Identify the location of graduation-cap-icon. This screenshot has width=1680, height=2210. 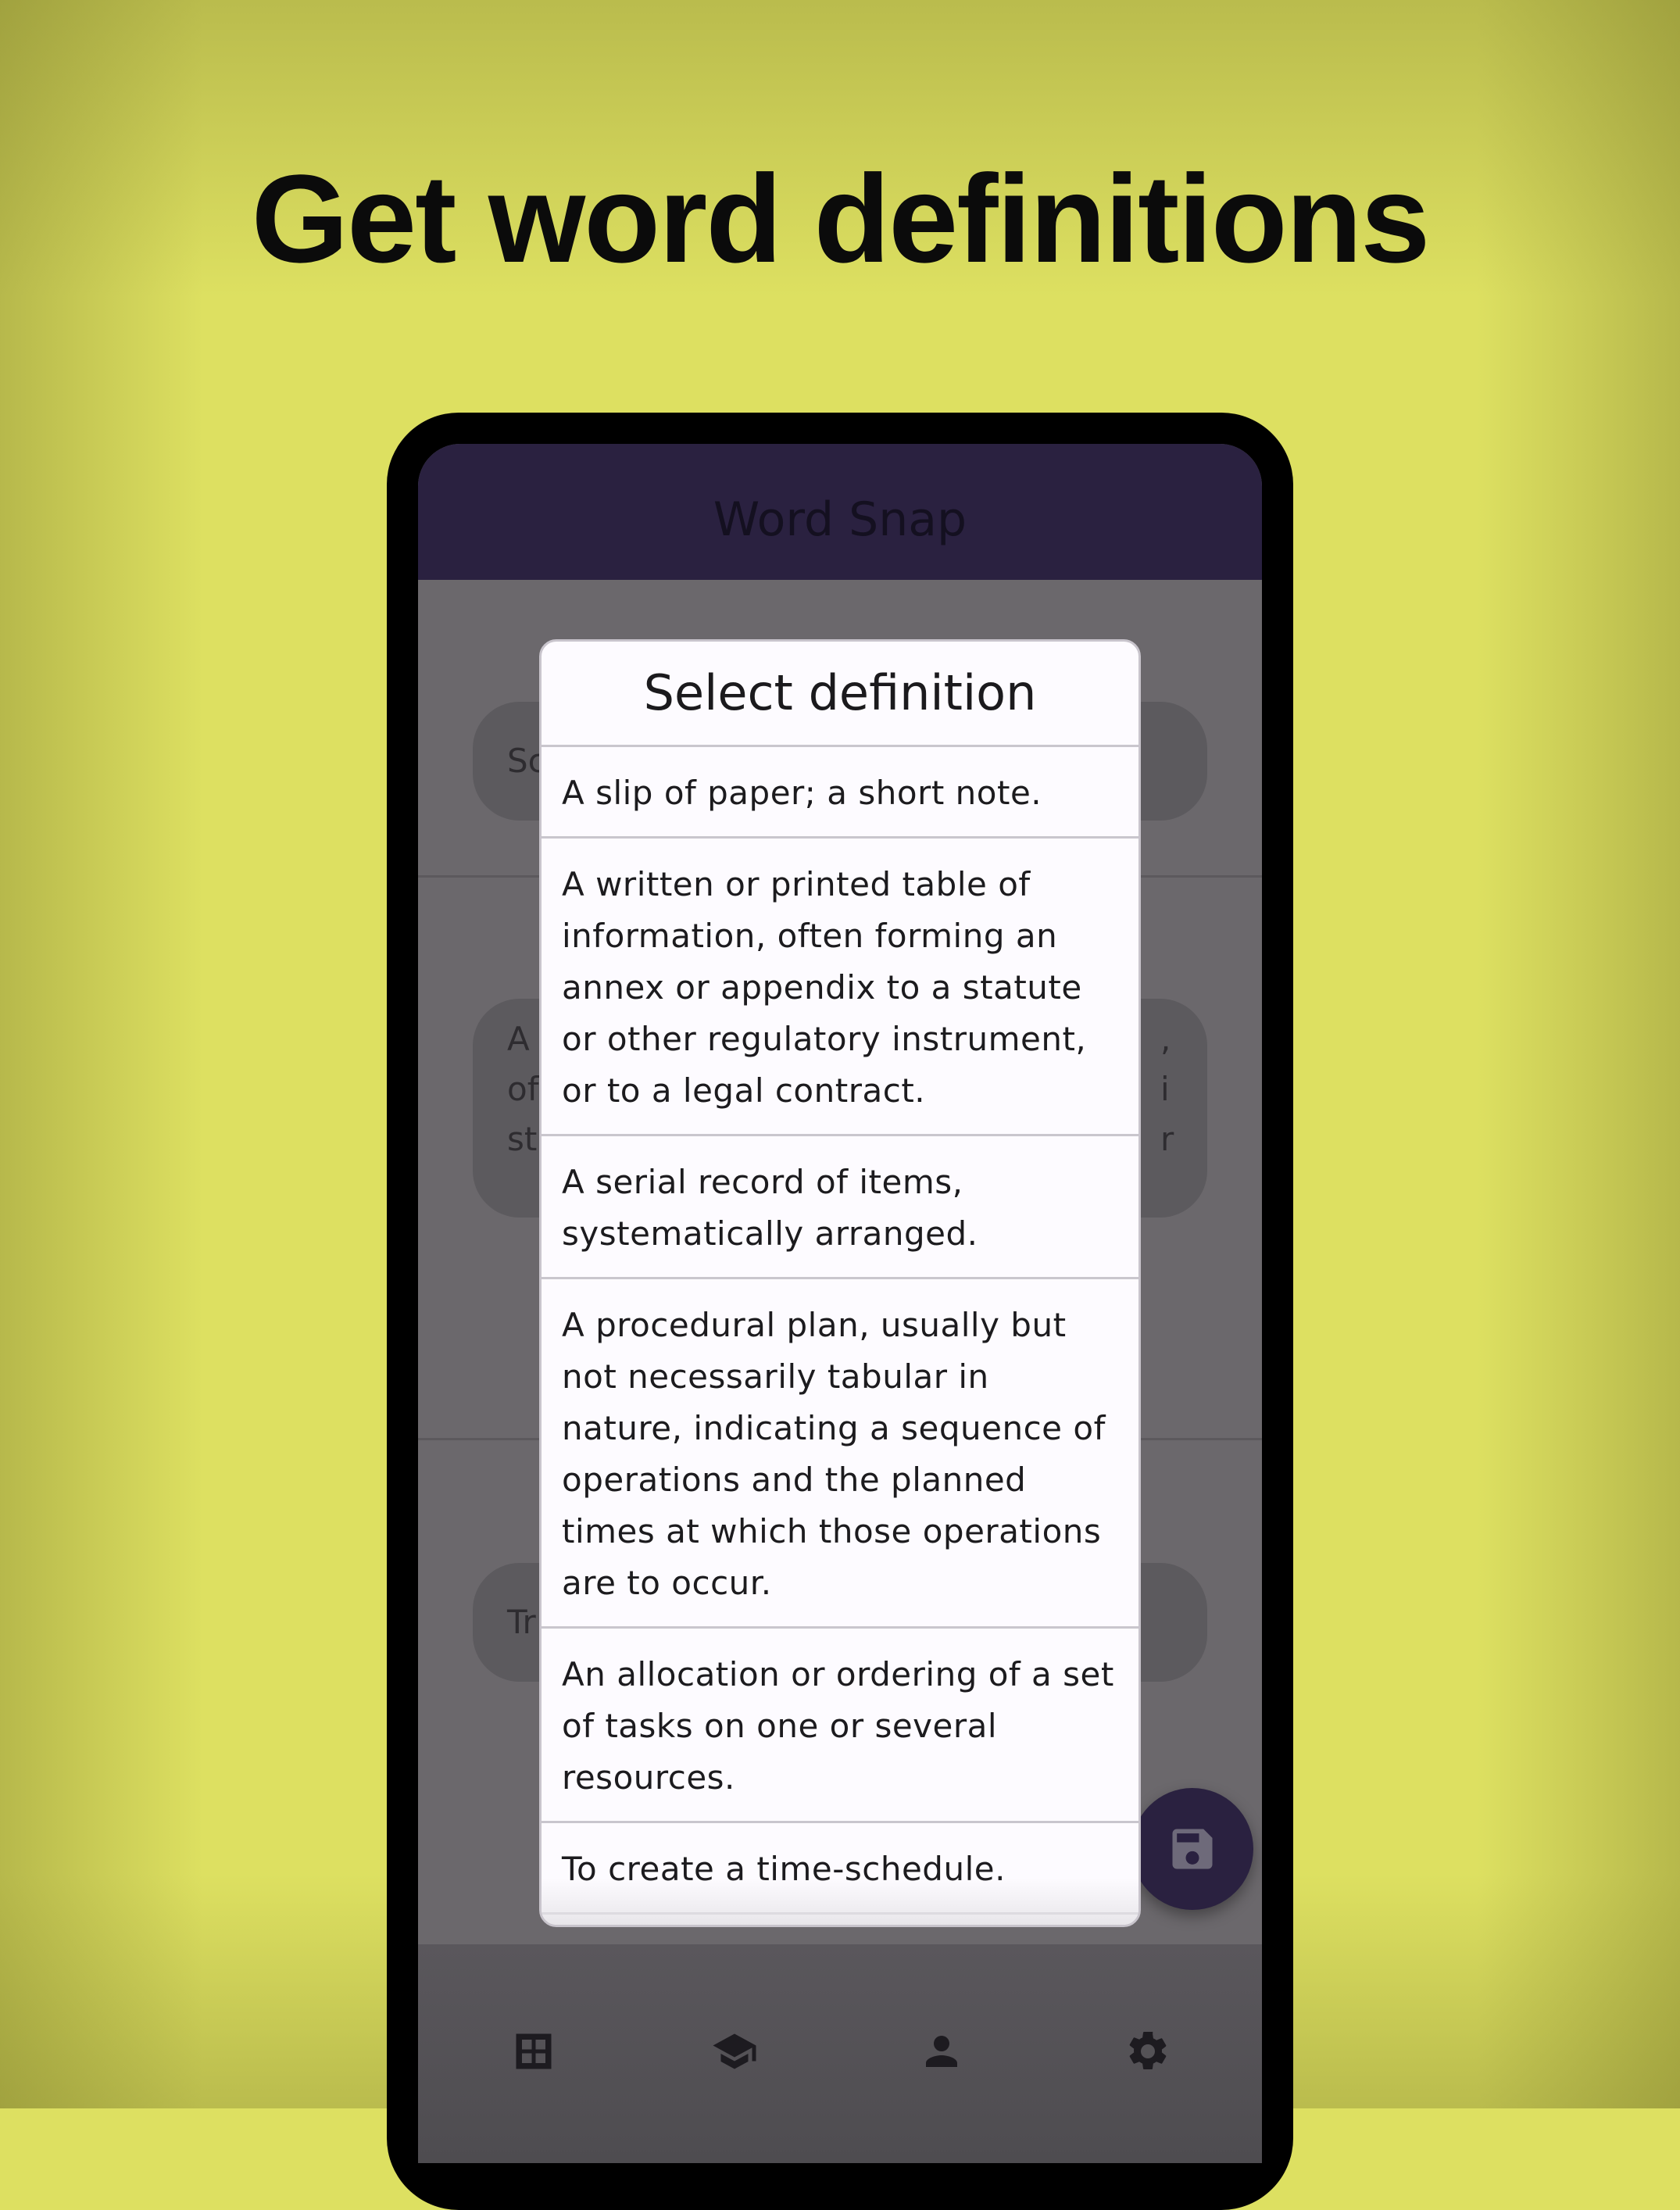
(734, 2051).